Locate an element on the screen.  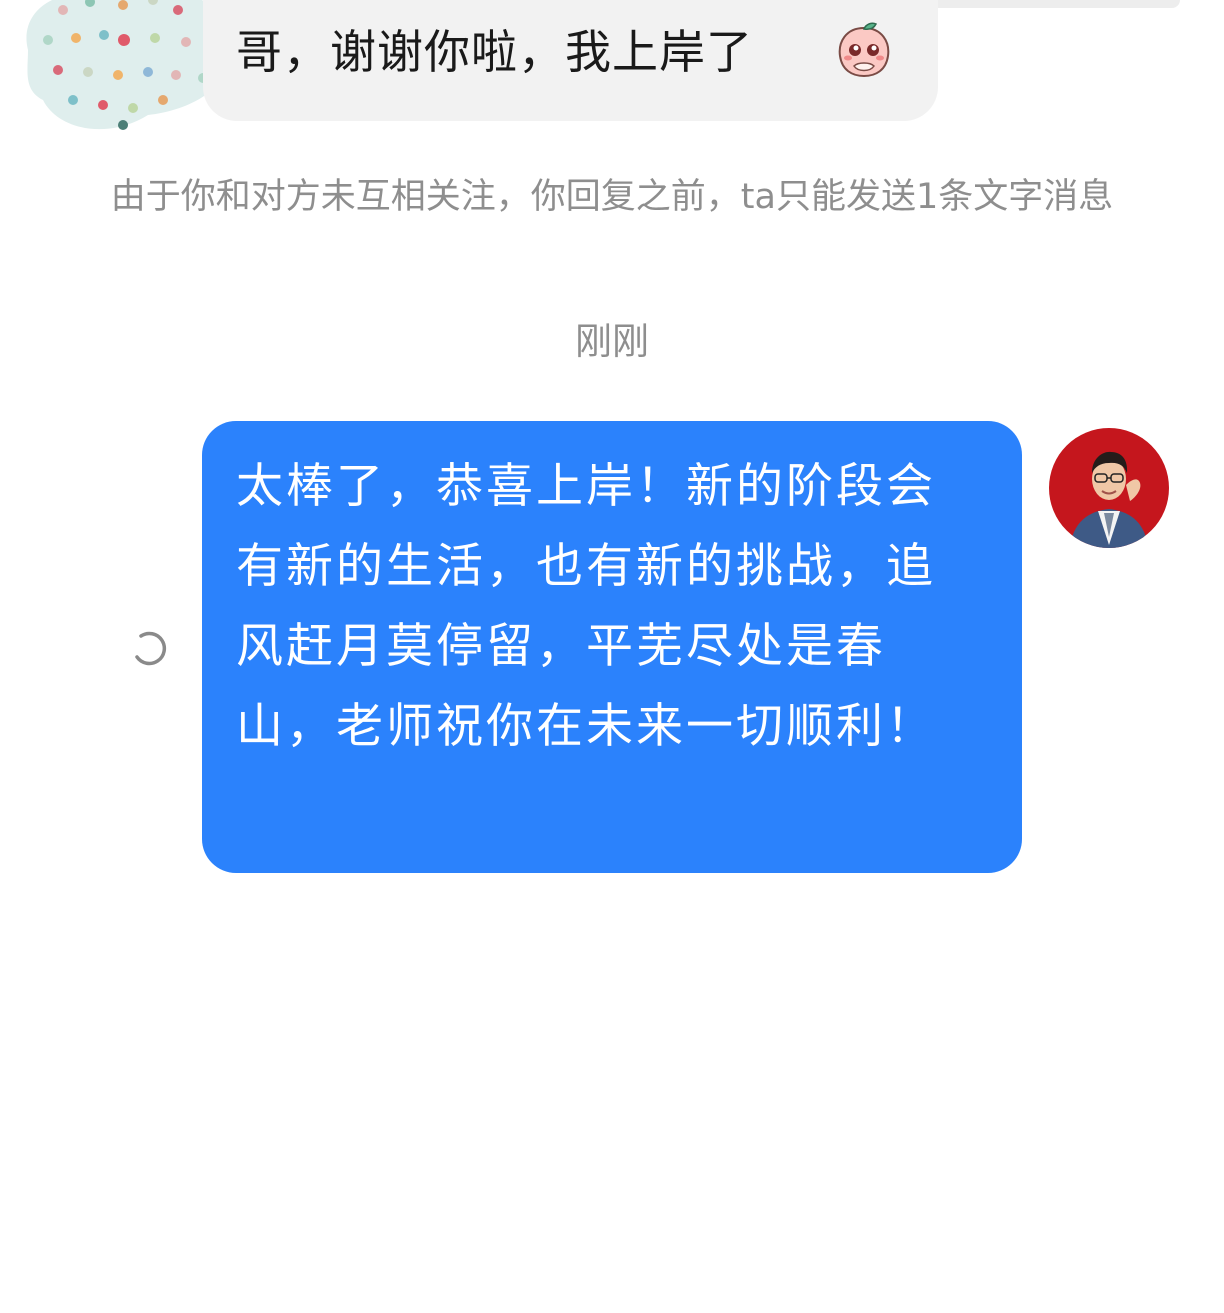
user-avatar is located at coordinates (1109, 488).